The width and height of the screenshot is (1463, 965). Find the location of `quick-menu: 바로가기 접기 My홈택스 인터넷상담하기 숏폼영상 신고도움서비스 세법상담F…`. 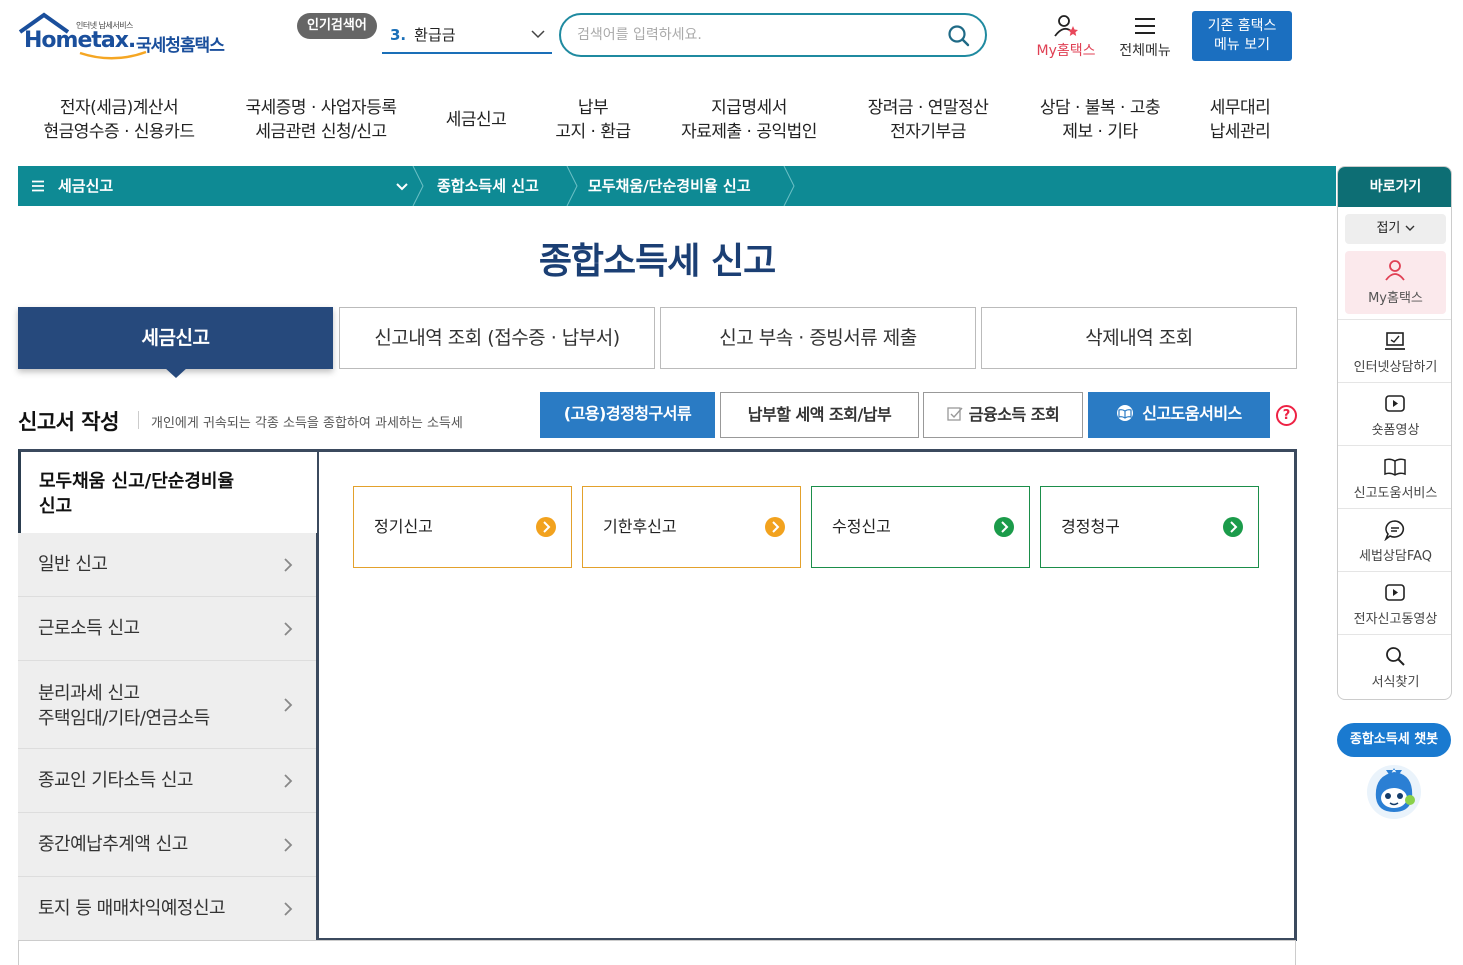

quick-menu: 바로가기 접기 My홈택스 인터넷상담하기 숏폼영상 신고도움서비스 세법상담F… is located at coordinates (1394, 433).